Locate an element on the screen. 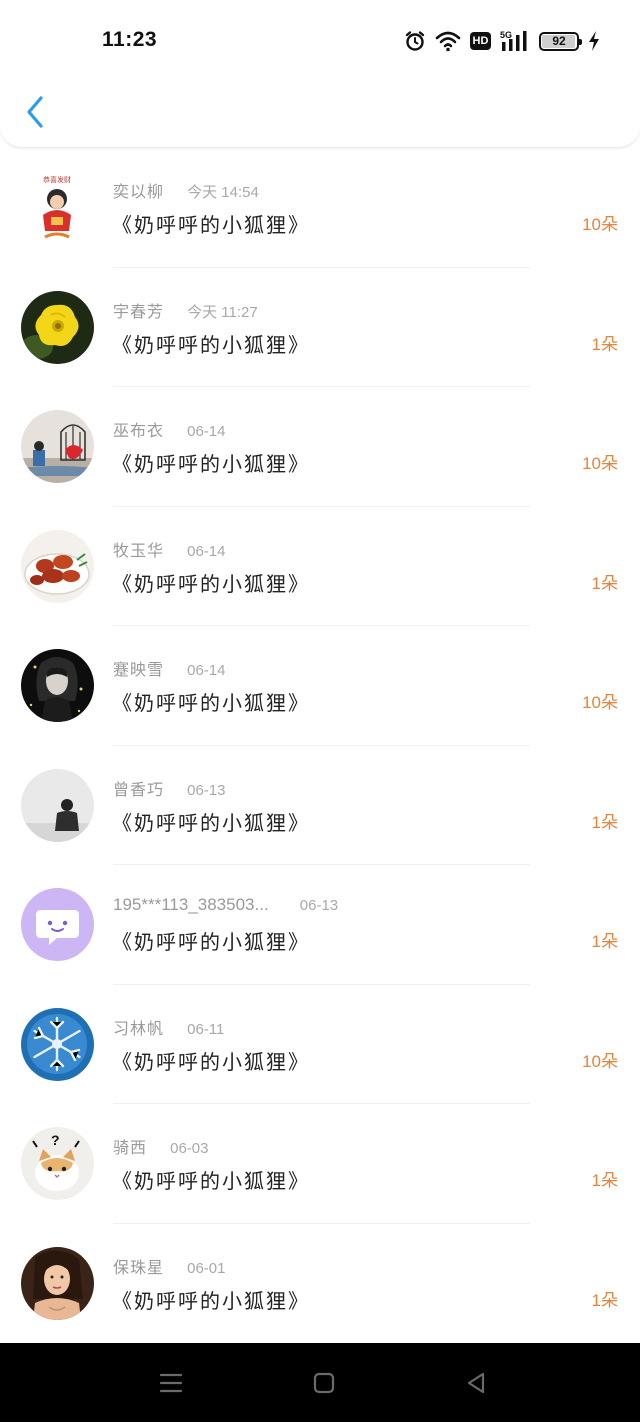  alarm-icon is located at coordinates (415, 41).